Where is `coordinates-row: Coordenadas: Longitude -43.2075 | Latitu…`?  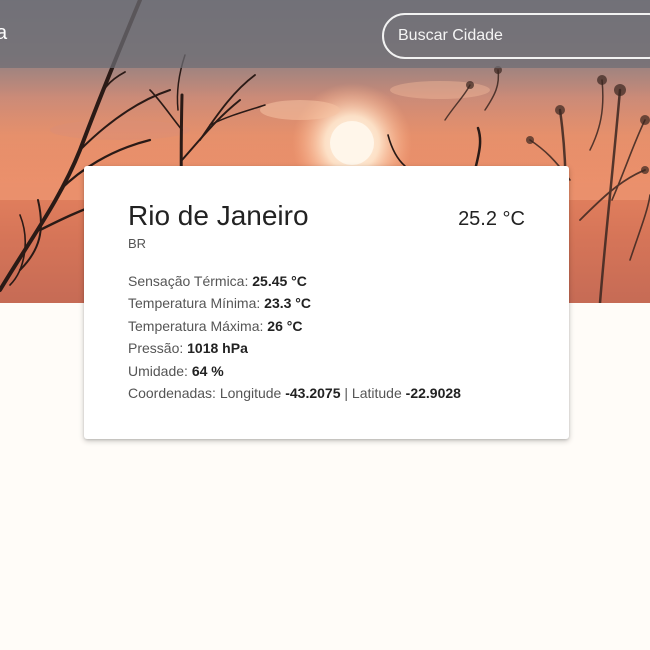 coordinates-row: Coordenadas: Longitude -43.2075 | Latitu… is located at coordinates (294, 393).